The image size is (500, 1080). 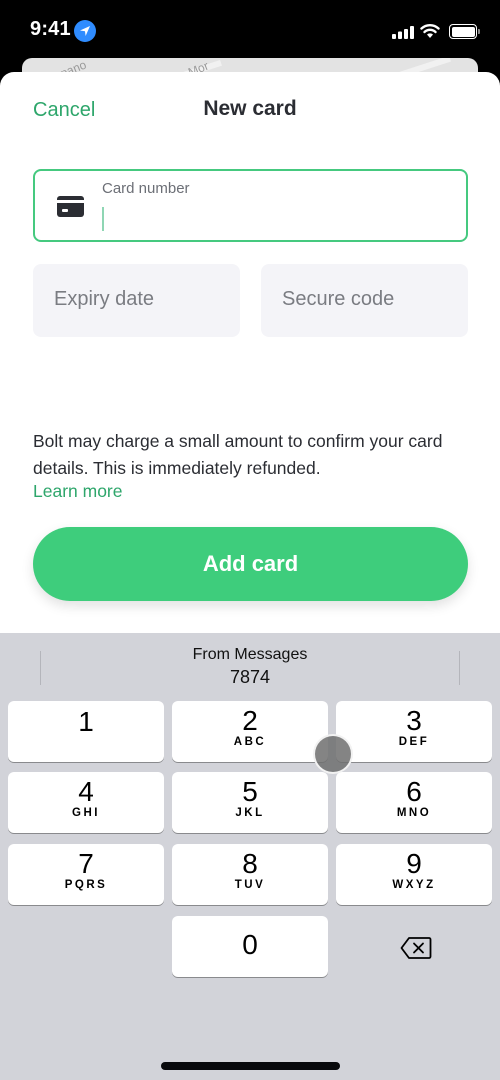 I want to click on key-number: 6, so click(x=414, y=791).